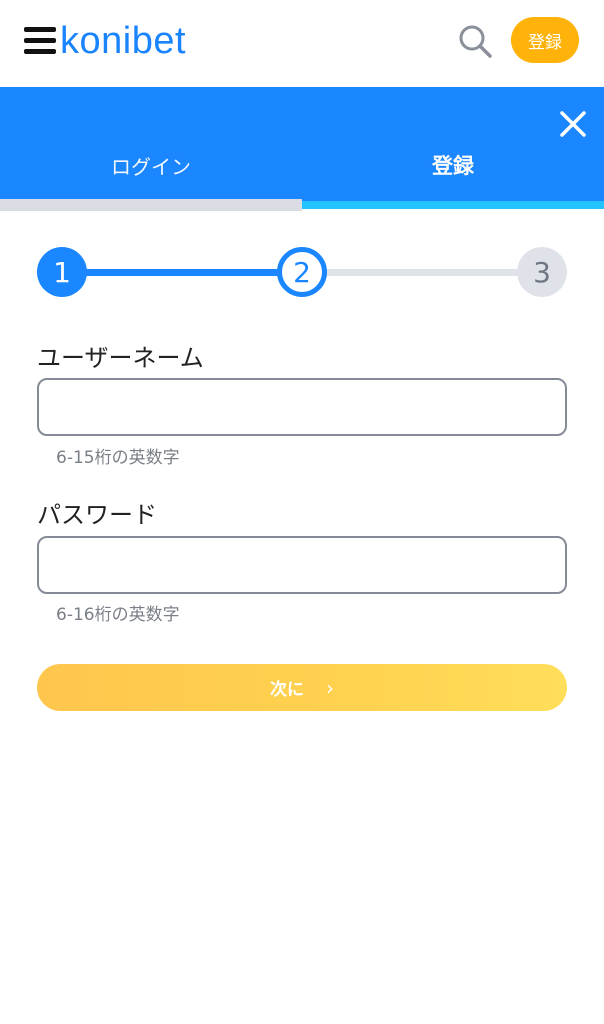 The height and width of the screenshot is (1024, 604). I want to click on password-input, so click(302, 565).